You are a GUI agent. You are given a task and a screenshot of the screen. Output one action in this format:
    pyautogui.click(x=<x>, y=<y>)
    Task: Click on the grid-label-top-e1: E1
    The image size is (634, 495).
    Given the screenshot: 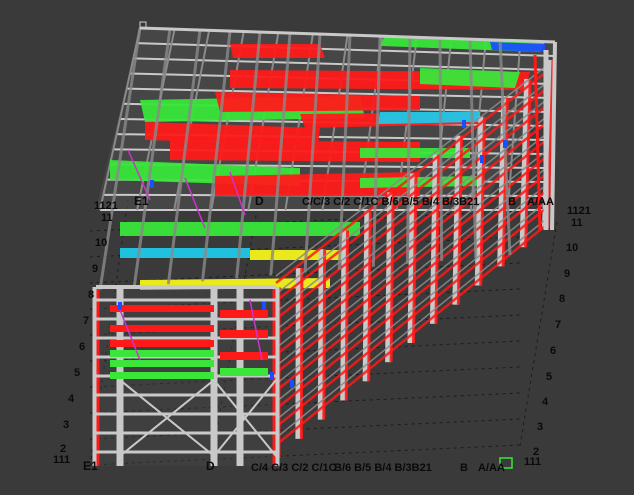 What is the action you would take?
    pyautogui.click(x=141, y=201)
    